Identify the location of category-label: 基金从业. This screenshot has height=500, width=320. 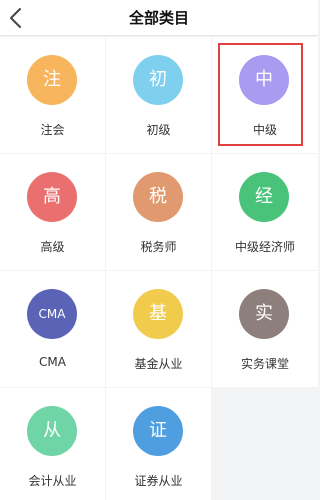
(158, 364).